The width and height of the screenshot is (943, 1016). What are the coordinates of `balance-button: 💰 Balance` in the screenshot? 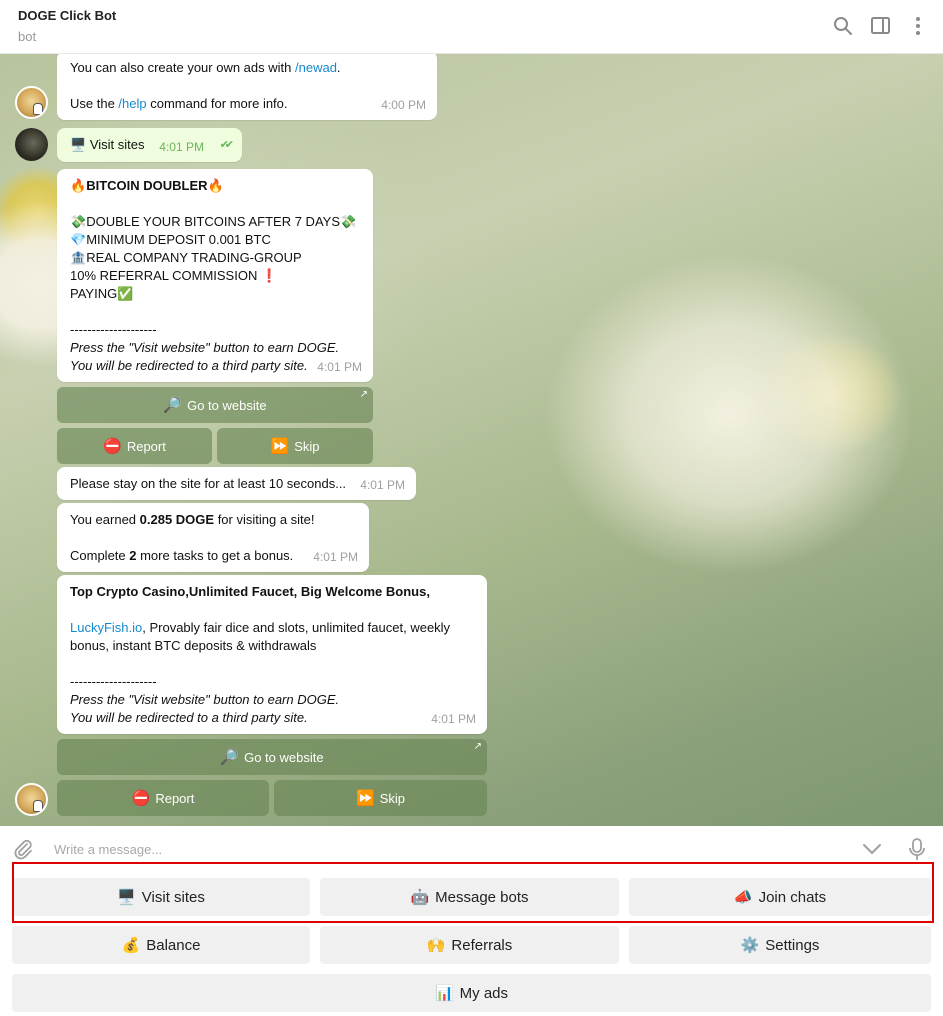 It's located at (161, 945).